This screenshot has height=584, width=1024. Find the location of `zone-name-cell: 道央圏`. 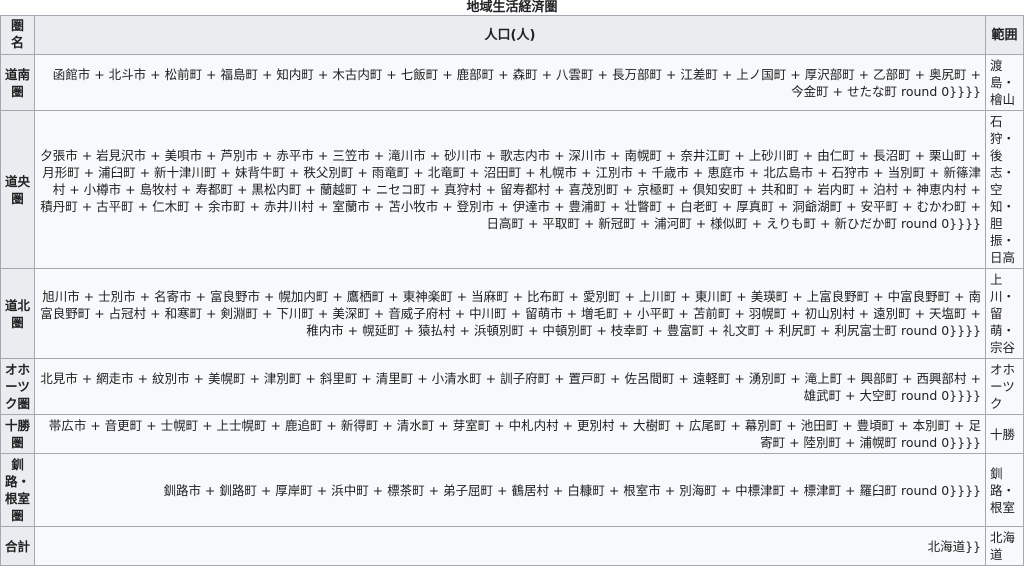

zone-name-cell: 道央圏 is located at coordinates (17, 189).